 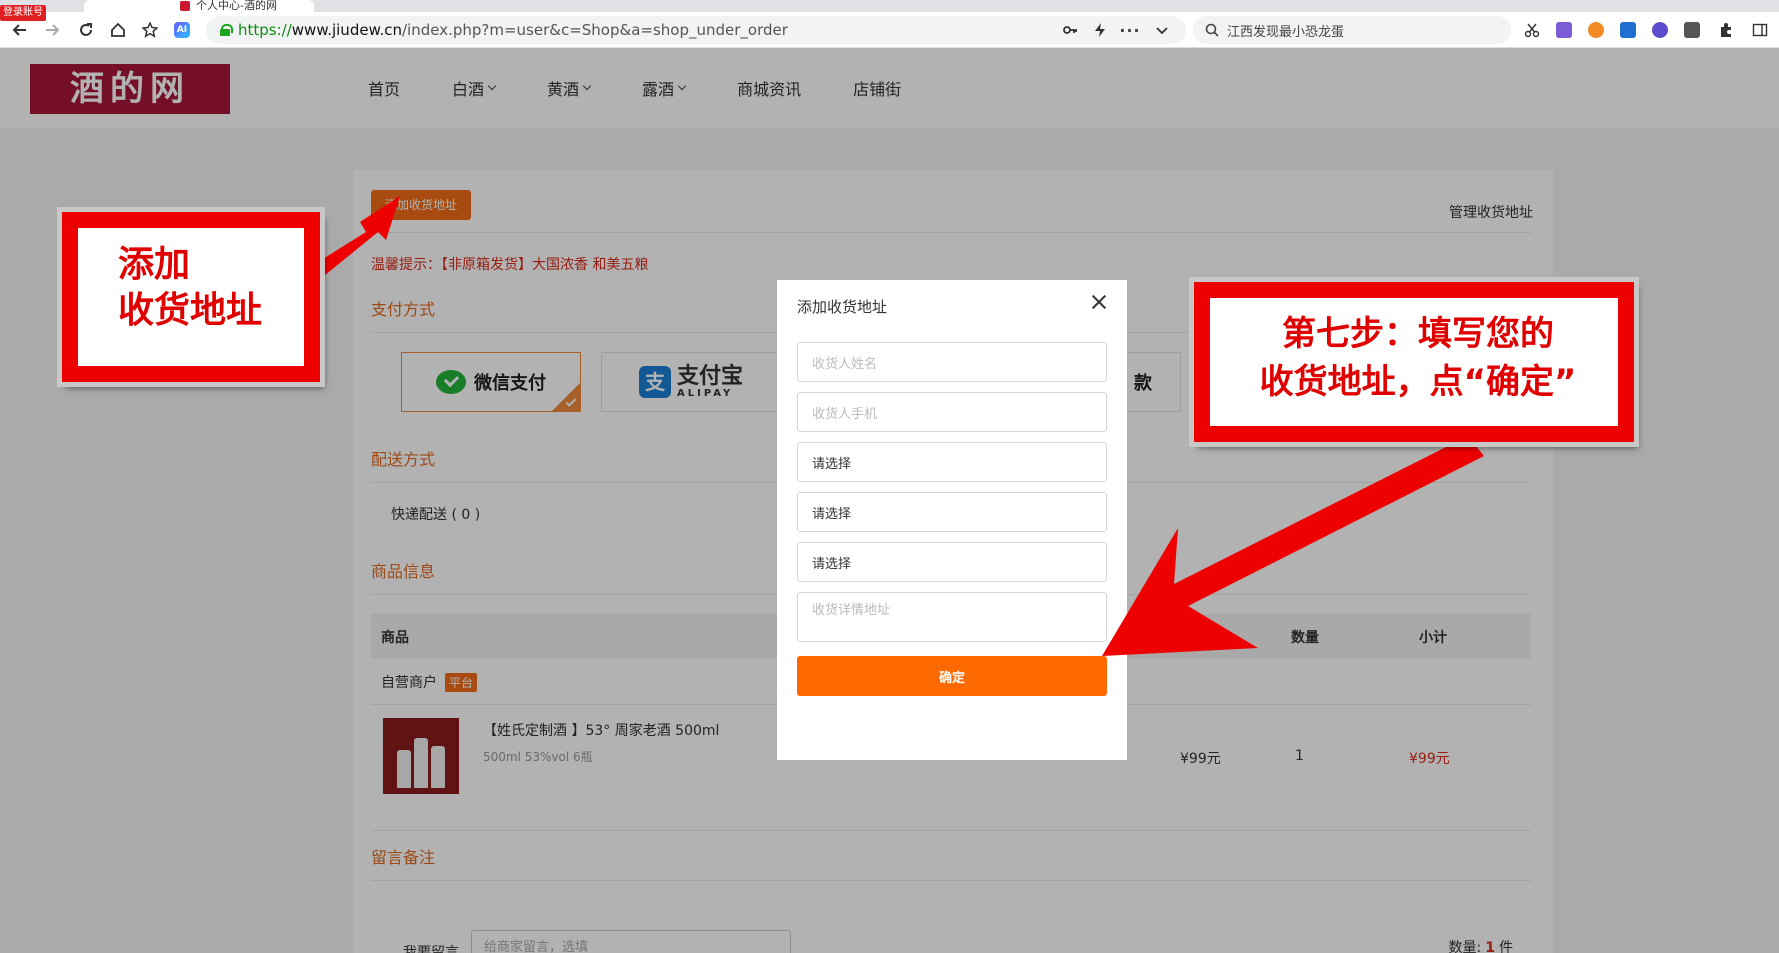 What do you see at coordinates (952, 412) in the screenshot?
I see `receiver-phone-input: 收货人手机` at bounding box center [952, 412].